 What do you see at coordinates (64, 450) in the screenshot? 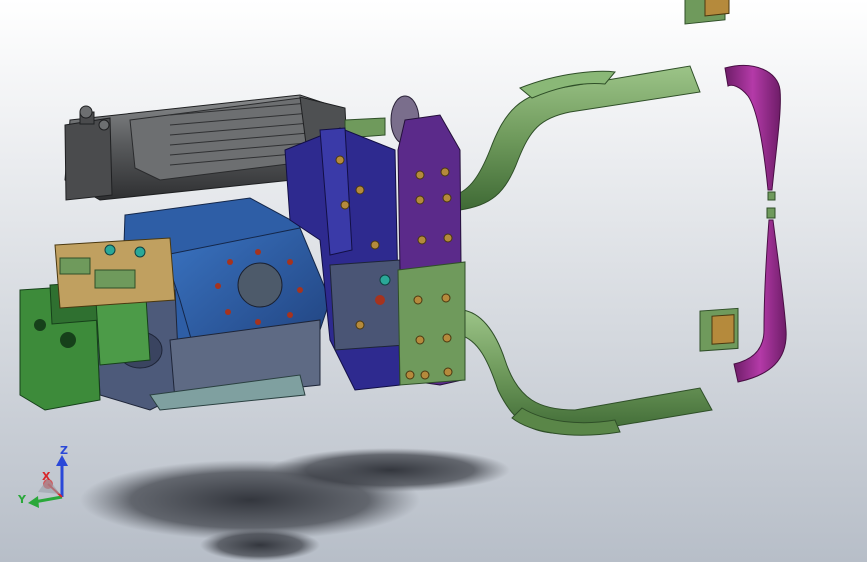
I see `triad-z-label: Z` at bounding box center [64, 450].